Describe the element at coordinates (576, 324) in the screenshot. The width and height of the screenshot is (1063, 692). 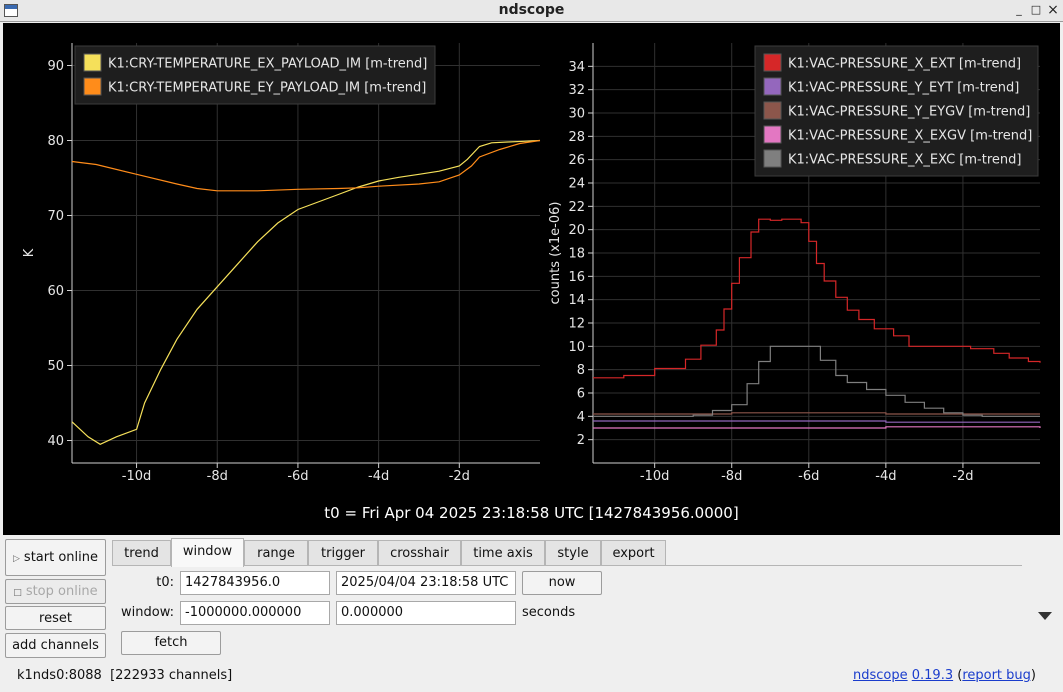
I see `right-plot-ytick-label: 12` at that location.